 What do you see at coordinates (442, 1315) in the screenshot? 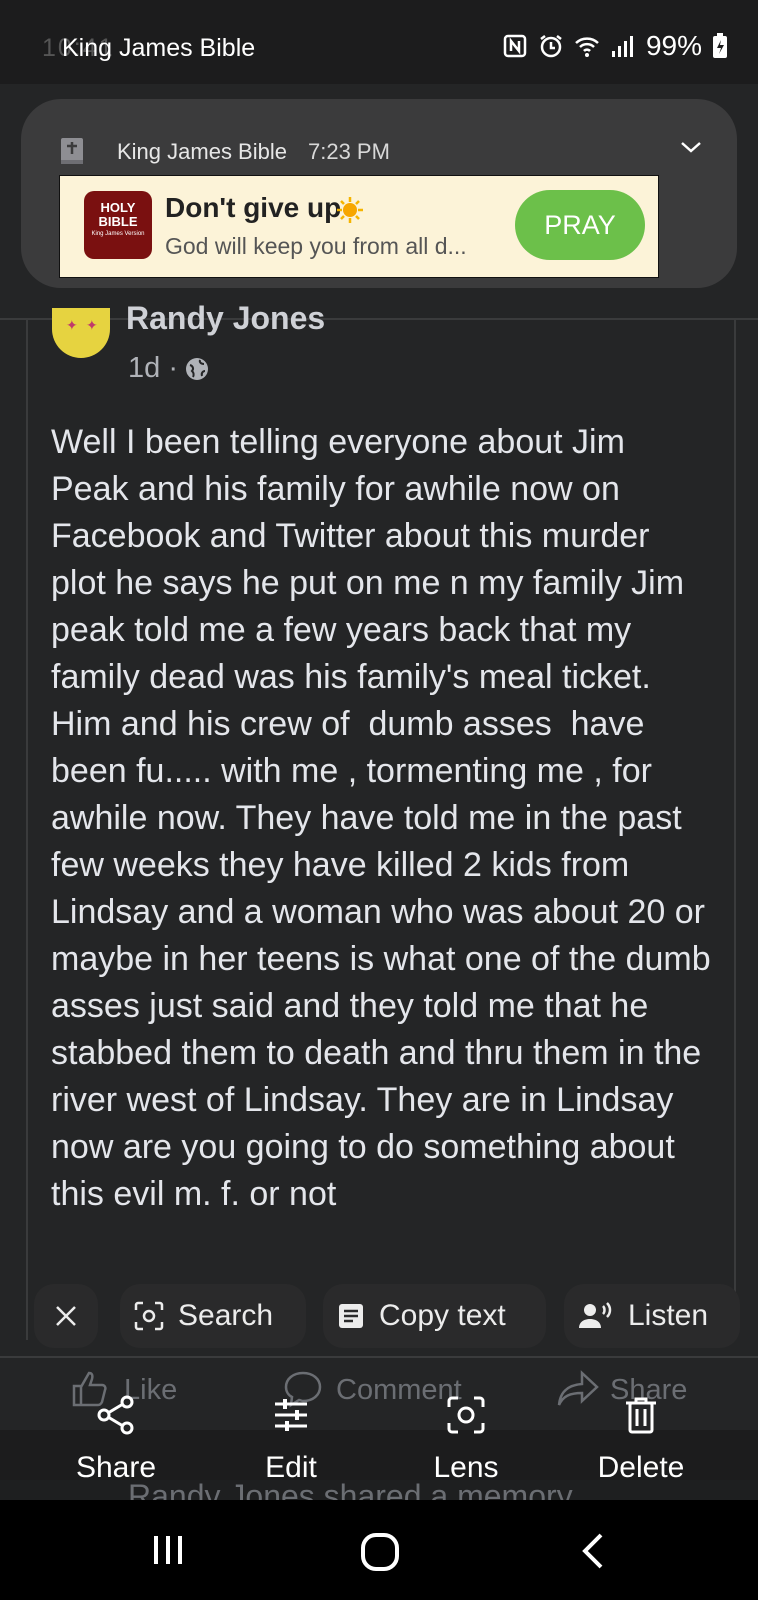
I see `copy-text-button-label: Copy text` at bounding box center [442, 1315].